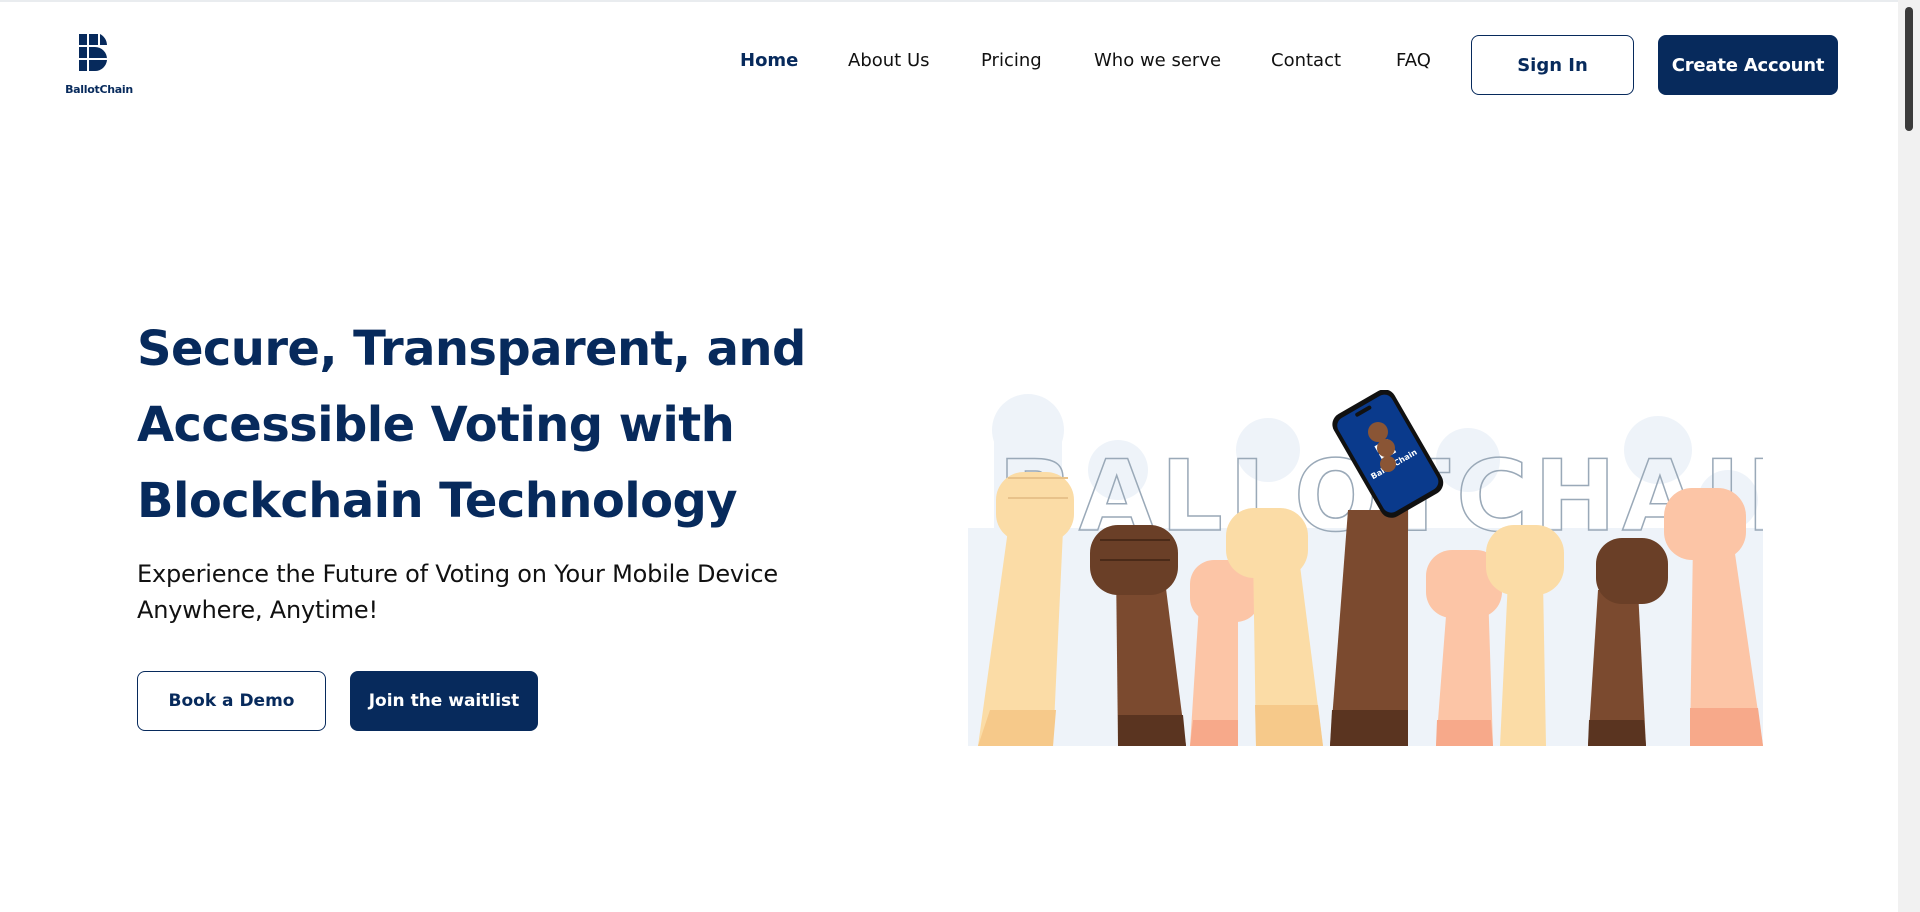 The width and height of the screenshot is (1920, 912). Describe the element at coordinates (1157, 60) in the screenshot. I see `nav-who-we-serve: Who we serve` at that location.